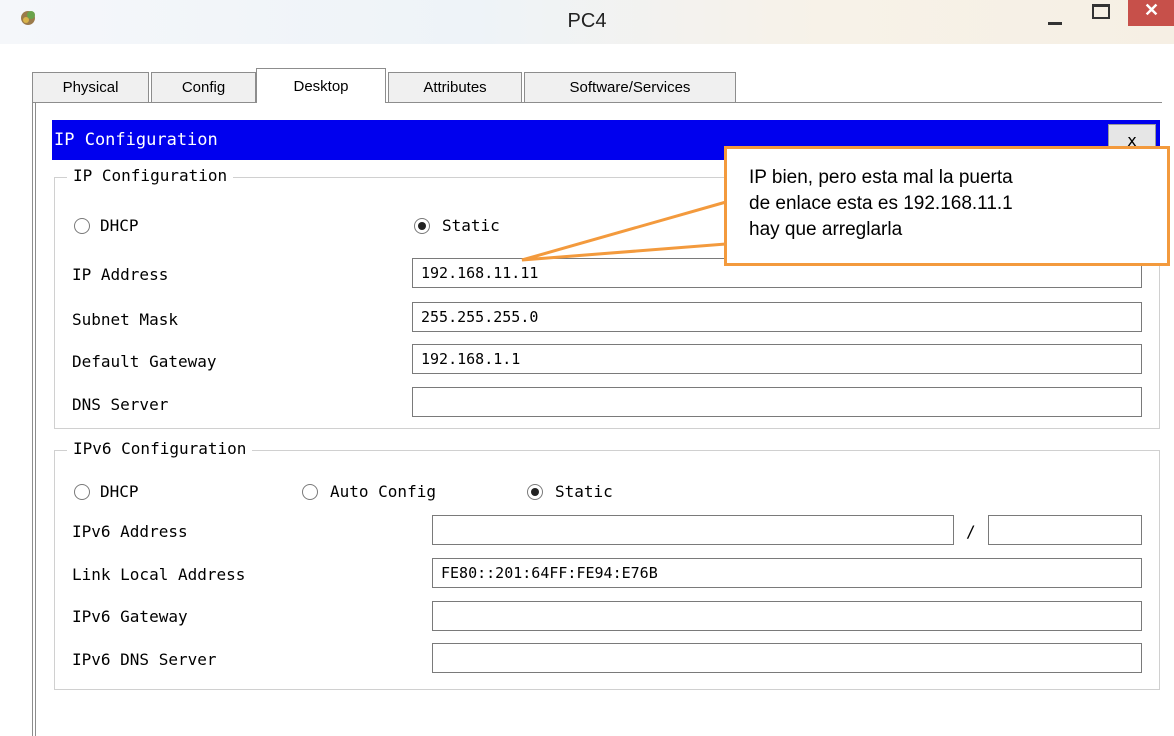 The image size is (1174, 736). I want to click on maximize-icon, so click(1101, 15).